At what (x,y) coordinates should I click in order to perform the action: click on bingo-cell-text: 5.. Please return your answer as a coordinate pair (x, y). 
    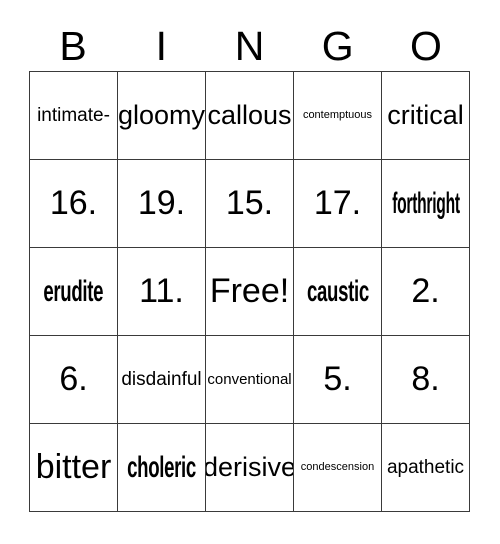
    Looking at the image, I should click on (337, 378).